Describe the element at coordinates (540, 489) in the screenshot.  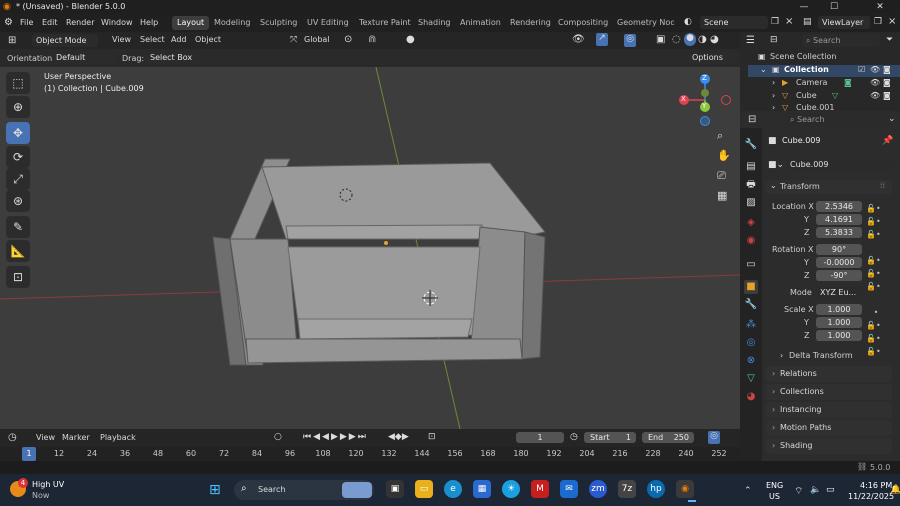
I see `mcafee-icon: M` at that location.